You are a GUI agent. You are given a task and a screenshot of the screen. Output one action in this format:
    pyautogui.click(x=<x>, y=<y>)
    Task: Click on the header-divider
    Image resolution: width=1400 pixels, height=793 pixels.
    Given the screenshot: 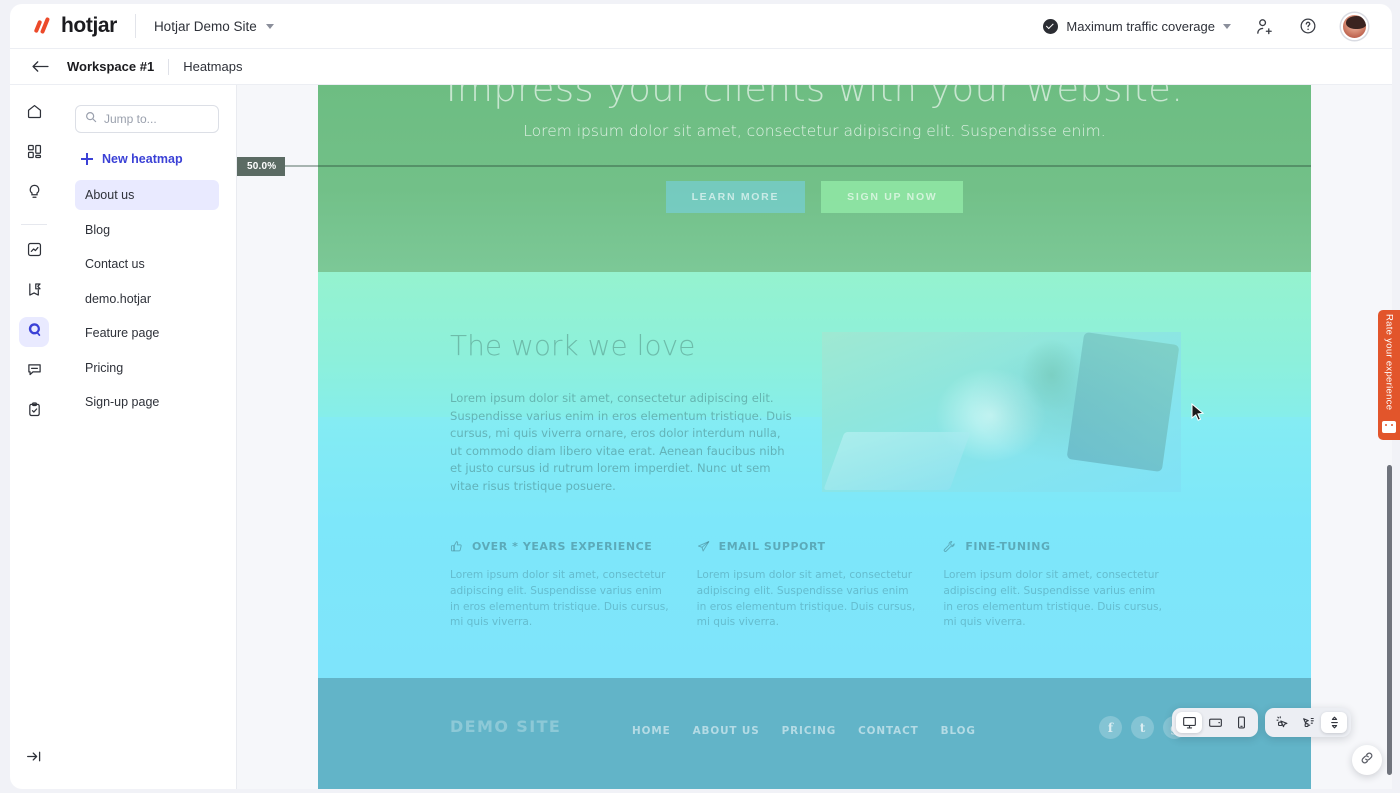 What is the action you would take?
    pyautogui.click(x=135, y=26)
    